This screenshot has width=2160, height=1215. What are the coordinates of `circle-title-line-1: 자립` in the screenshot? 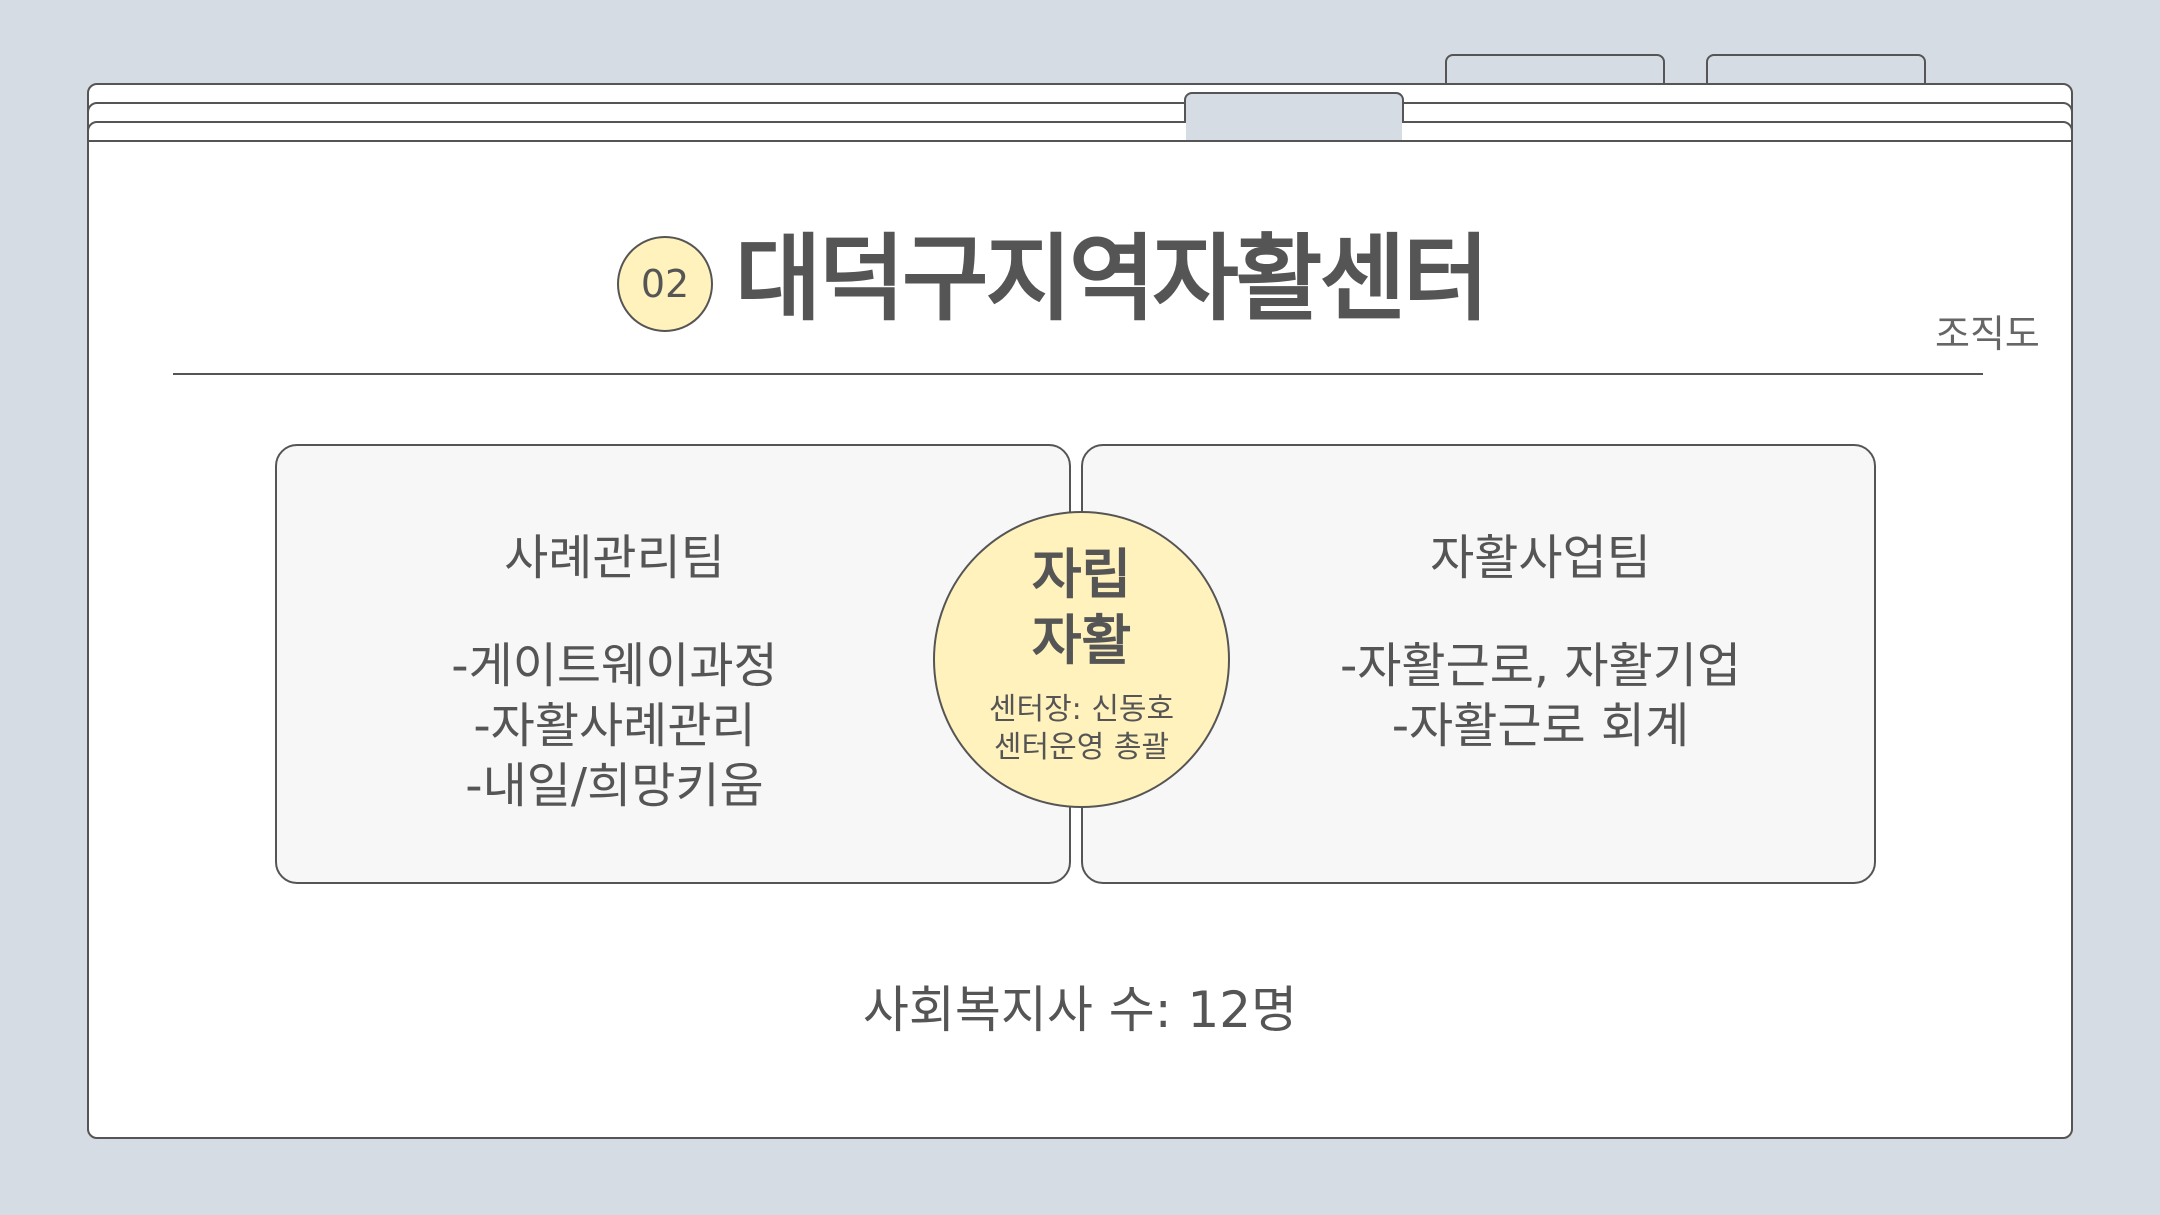 It's located at (1081, 574).